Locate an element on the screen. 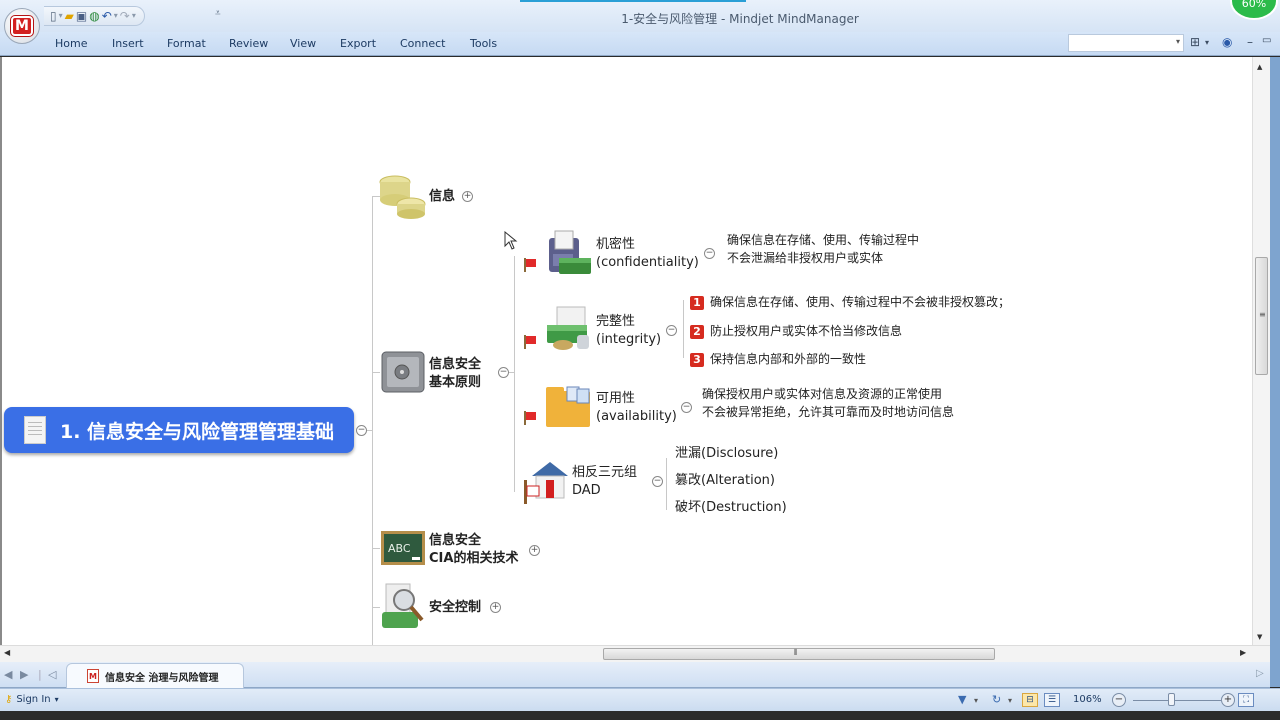 This screenshot has width=1280, height=720. vertical-scrollbar: ▲ ≡ ▼ is located at coordinates (1261, 351).